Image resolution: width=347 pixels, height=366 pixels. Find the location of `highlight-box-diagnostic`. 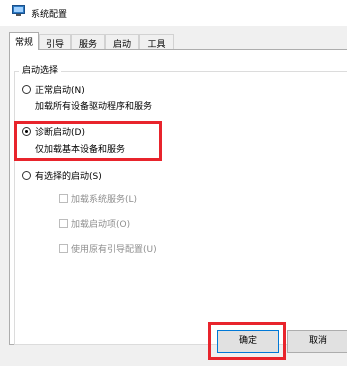

highlight-box-diagnostic is located at coordinates (88, 141).